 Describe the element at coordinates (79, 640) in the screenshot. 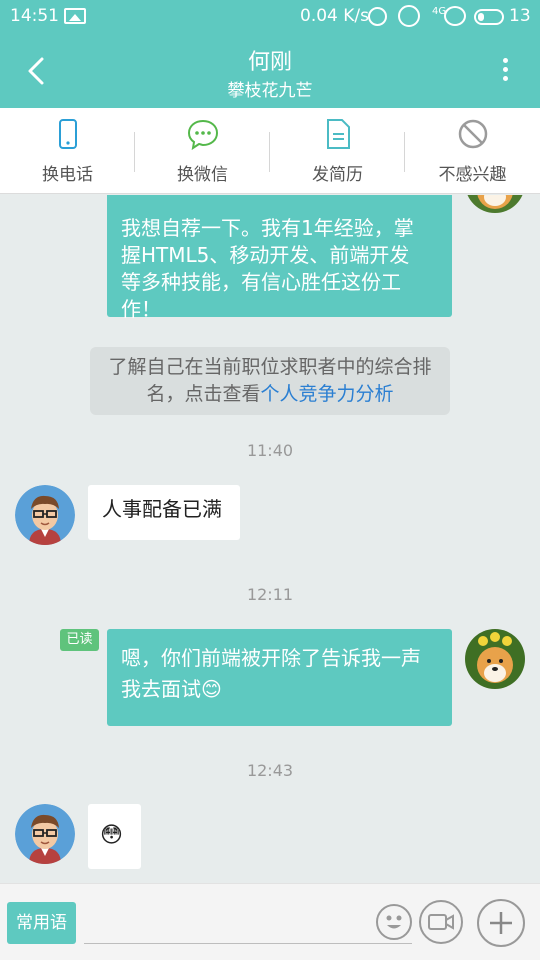

I see `read-status-badge: 已读` at that location.